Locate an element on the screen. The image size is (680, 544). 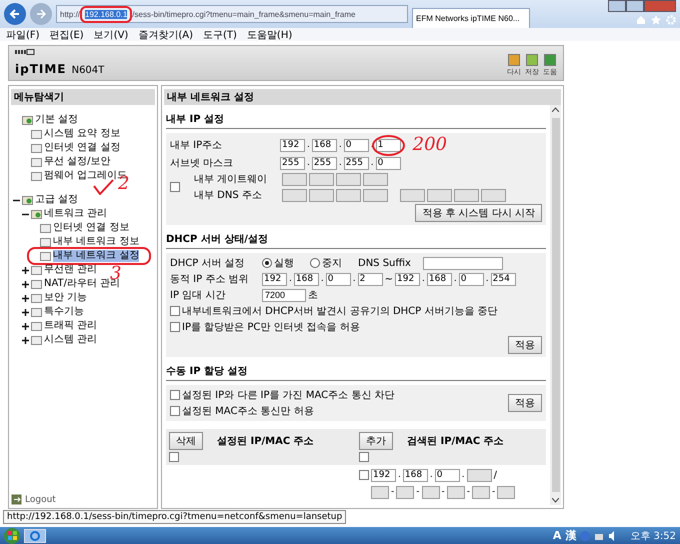
ip-octet-field: 254 is located at coordinates (503, 279).